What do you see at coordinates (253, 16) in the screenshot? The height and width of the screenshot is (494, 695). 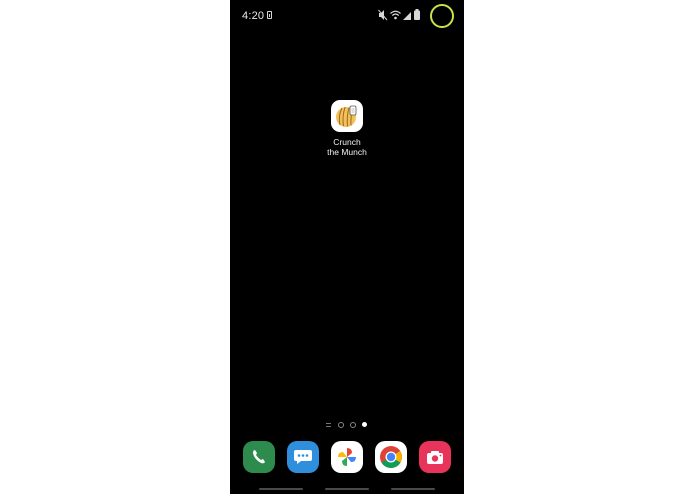 I see `status-time: 4:20` at bounding box center [253, 16].